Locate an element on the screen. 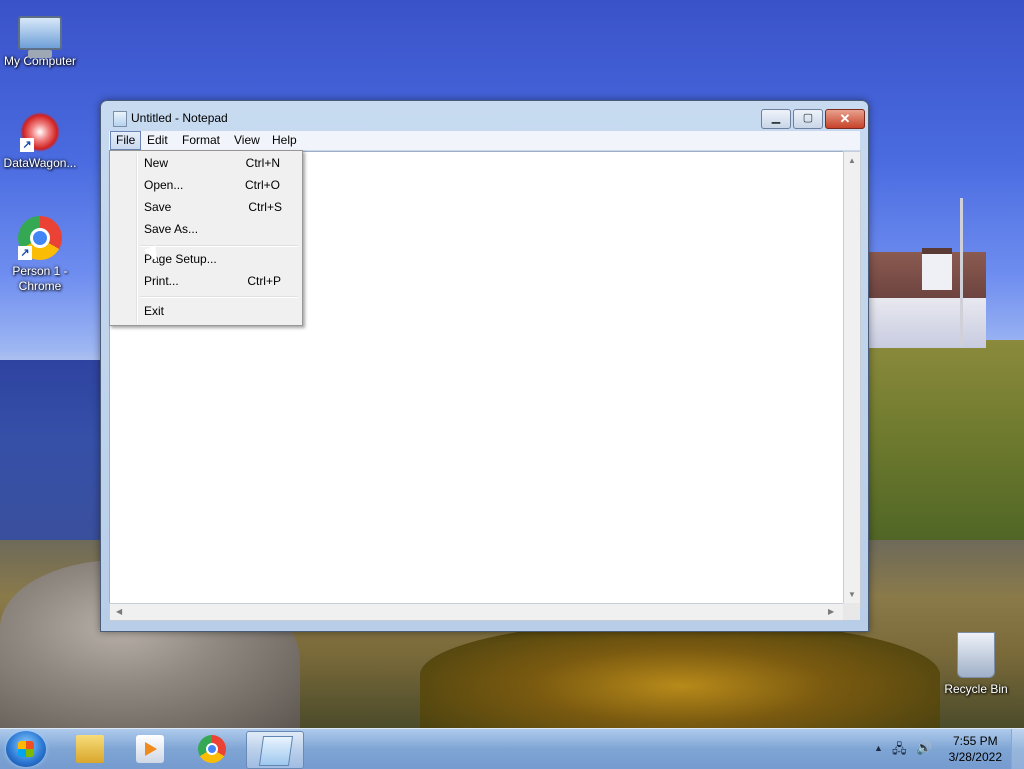  window-title: Untitled - Notepad is located at coordinates (179, 118).